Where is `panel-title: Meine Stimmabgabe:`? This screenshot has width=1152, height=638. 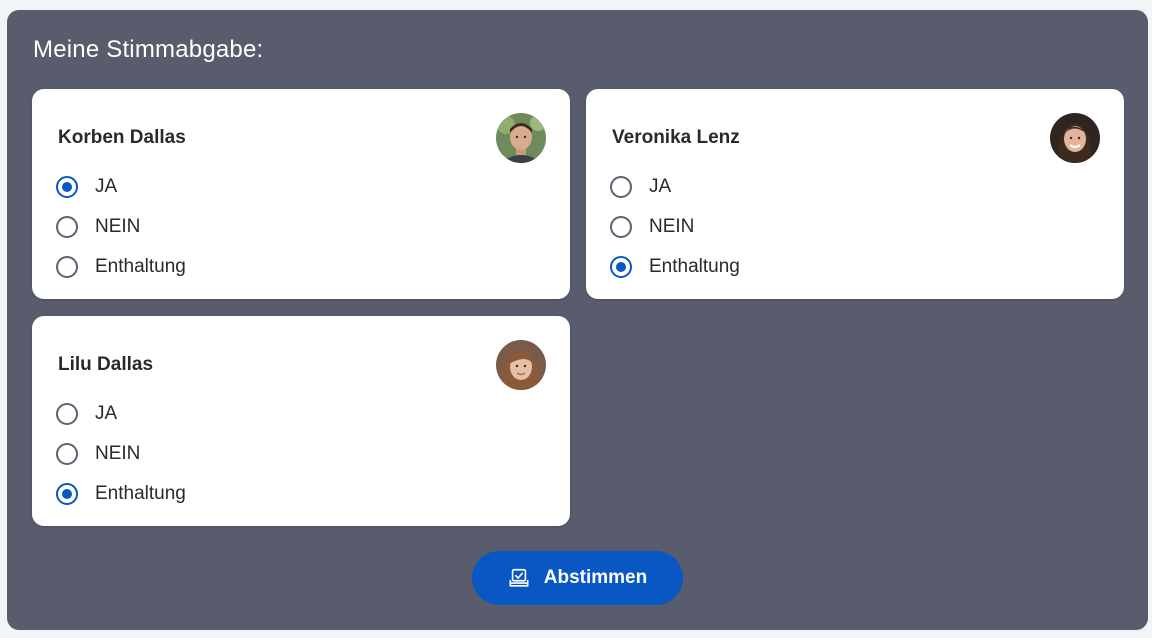
panel-title: Meine Stimmabgabe: is located at coordinates (148, 49).